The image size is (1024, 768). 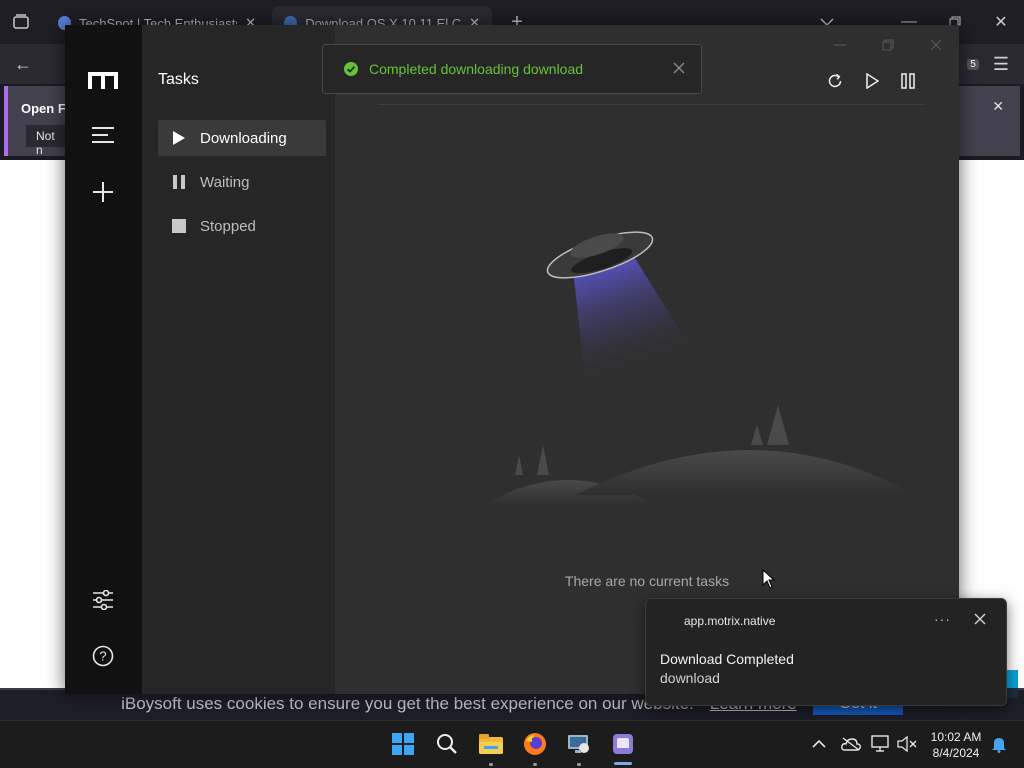 What do you see at coordinates (535, 744) in the screenshot?
I see `firefox-icon` at bounding box center [535, 744].